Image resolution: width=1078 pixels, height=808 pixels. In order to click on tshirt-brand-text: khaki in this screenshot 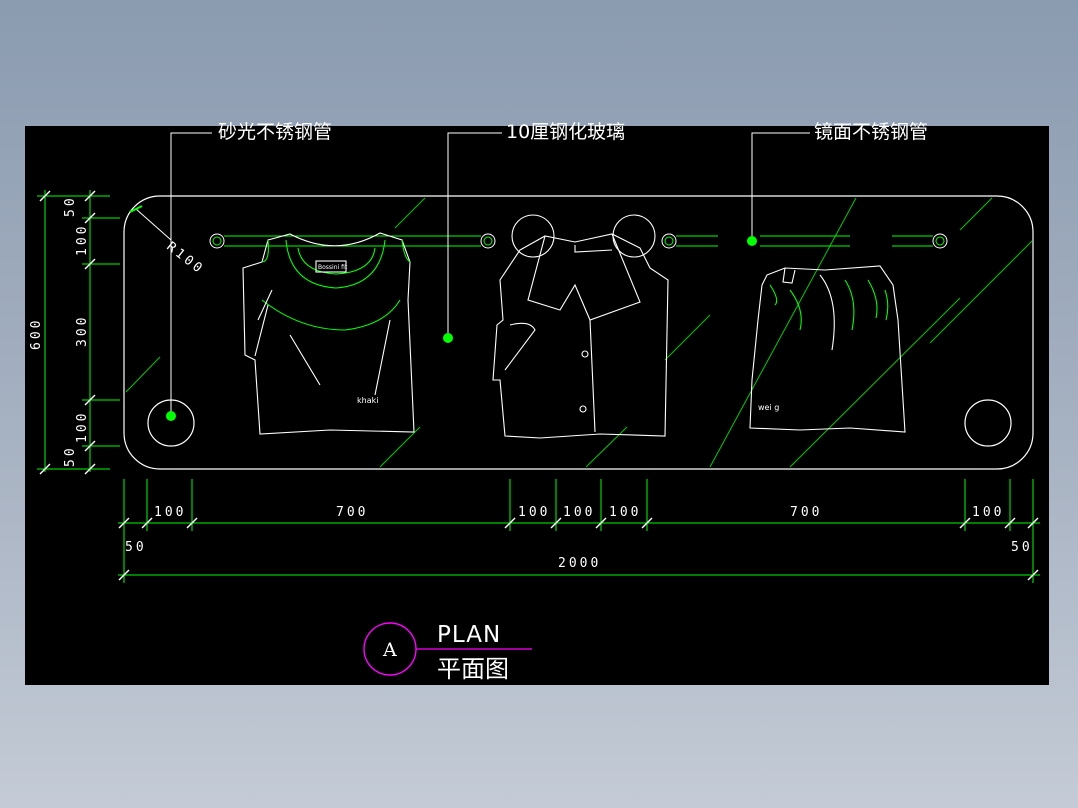, I will do `click(367, 400)`.